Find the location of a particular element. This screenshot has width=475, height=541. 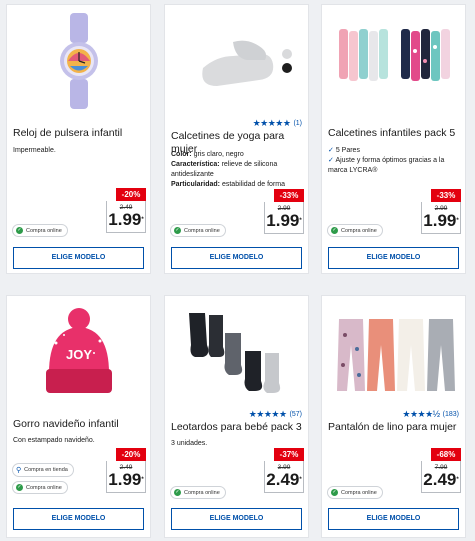

product-title: Pantalón de lino para mujer is located at coordinates (394, 427).